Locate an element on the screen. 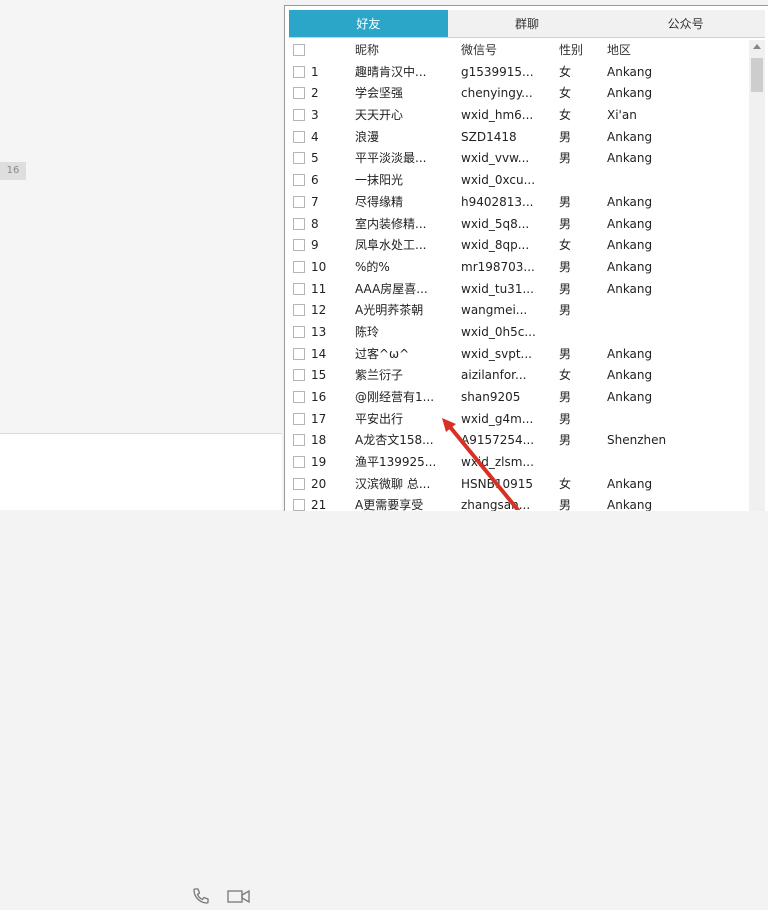  select-all-checkbox is located at coordinates (299, 50).